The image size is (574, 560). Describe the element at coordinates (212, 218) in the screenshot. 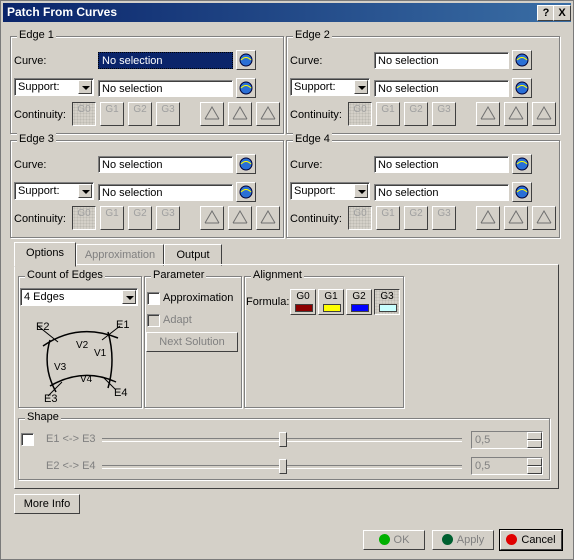

I see `edge-3-tangent-icon` at that location.